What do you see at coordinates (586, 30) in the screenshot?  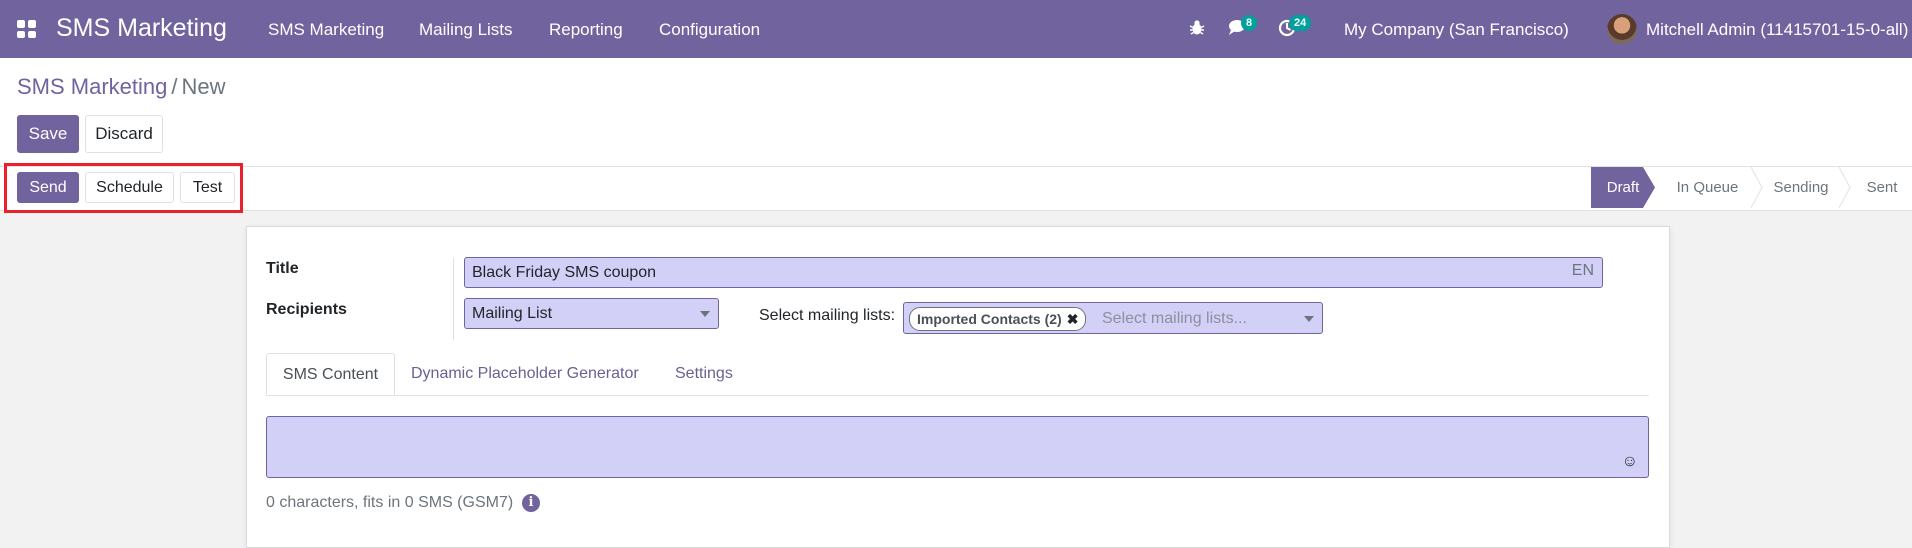 I see `menu-reporting: Reporting` at bounding box center [586, 30].